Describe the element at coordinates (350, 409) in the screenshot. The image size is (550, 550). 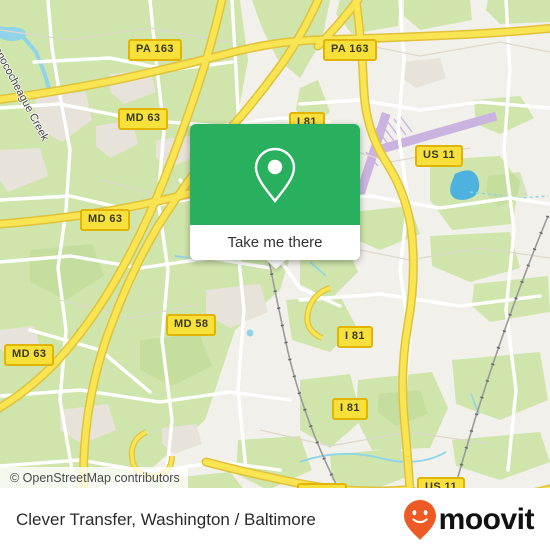
I see `road-shield-i-81-south: I 81` at that location.